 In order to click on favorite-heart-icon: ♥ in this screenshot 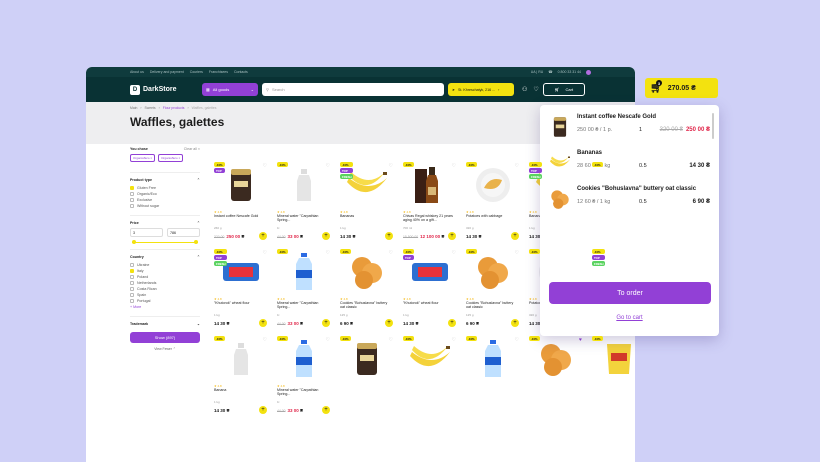, I will do `click(580, 340)`.